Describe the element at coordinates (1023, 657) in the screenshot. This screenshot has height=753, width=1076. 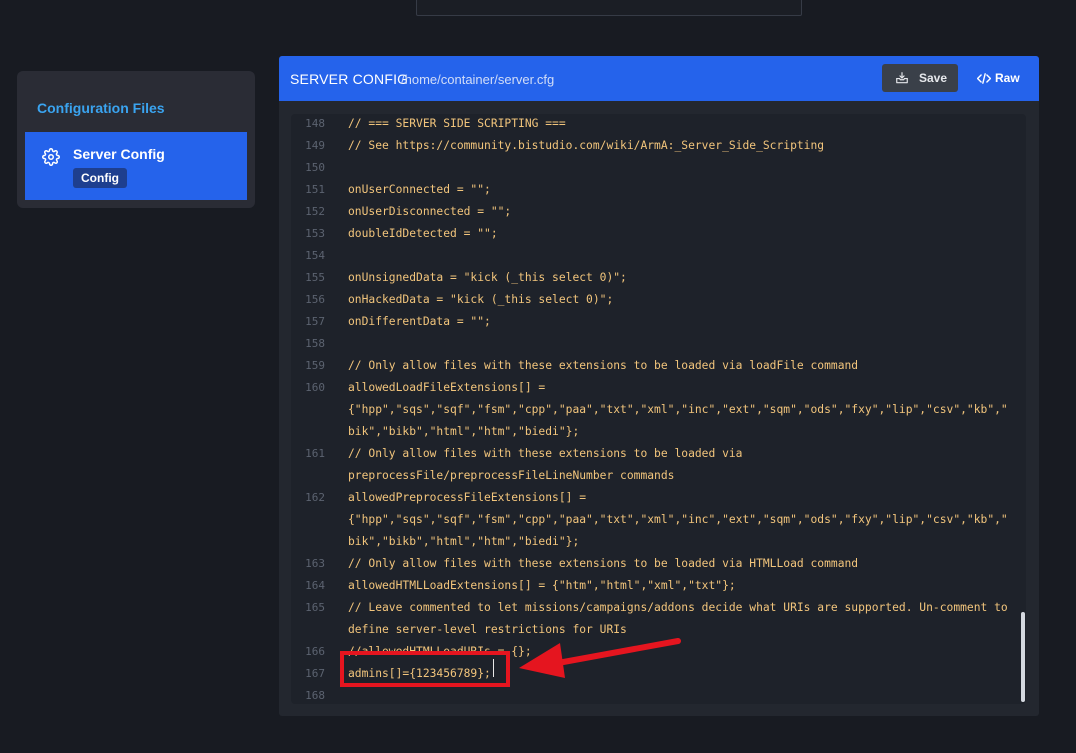
I see `scrollbar` at that location.